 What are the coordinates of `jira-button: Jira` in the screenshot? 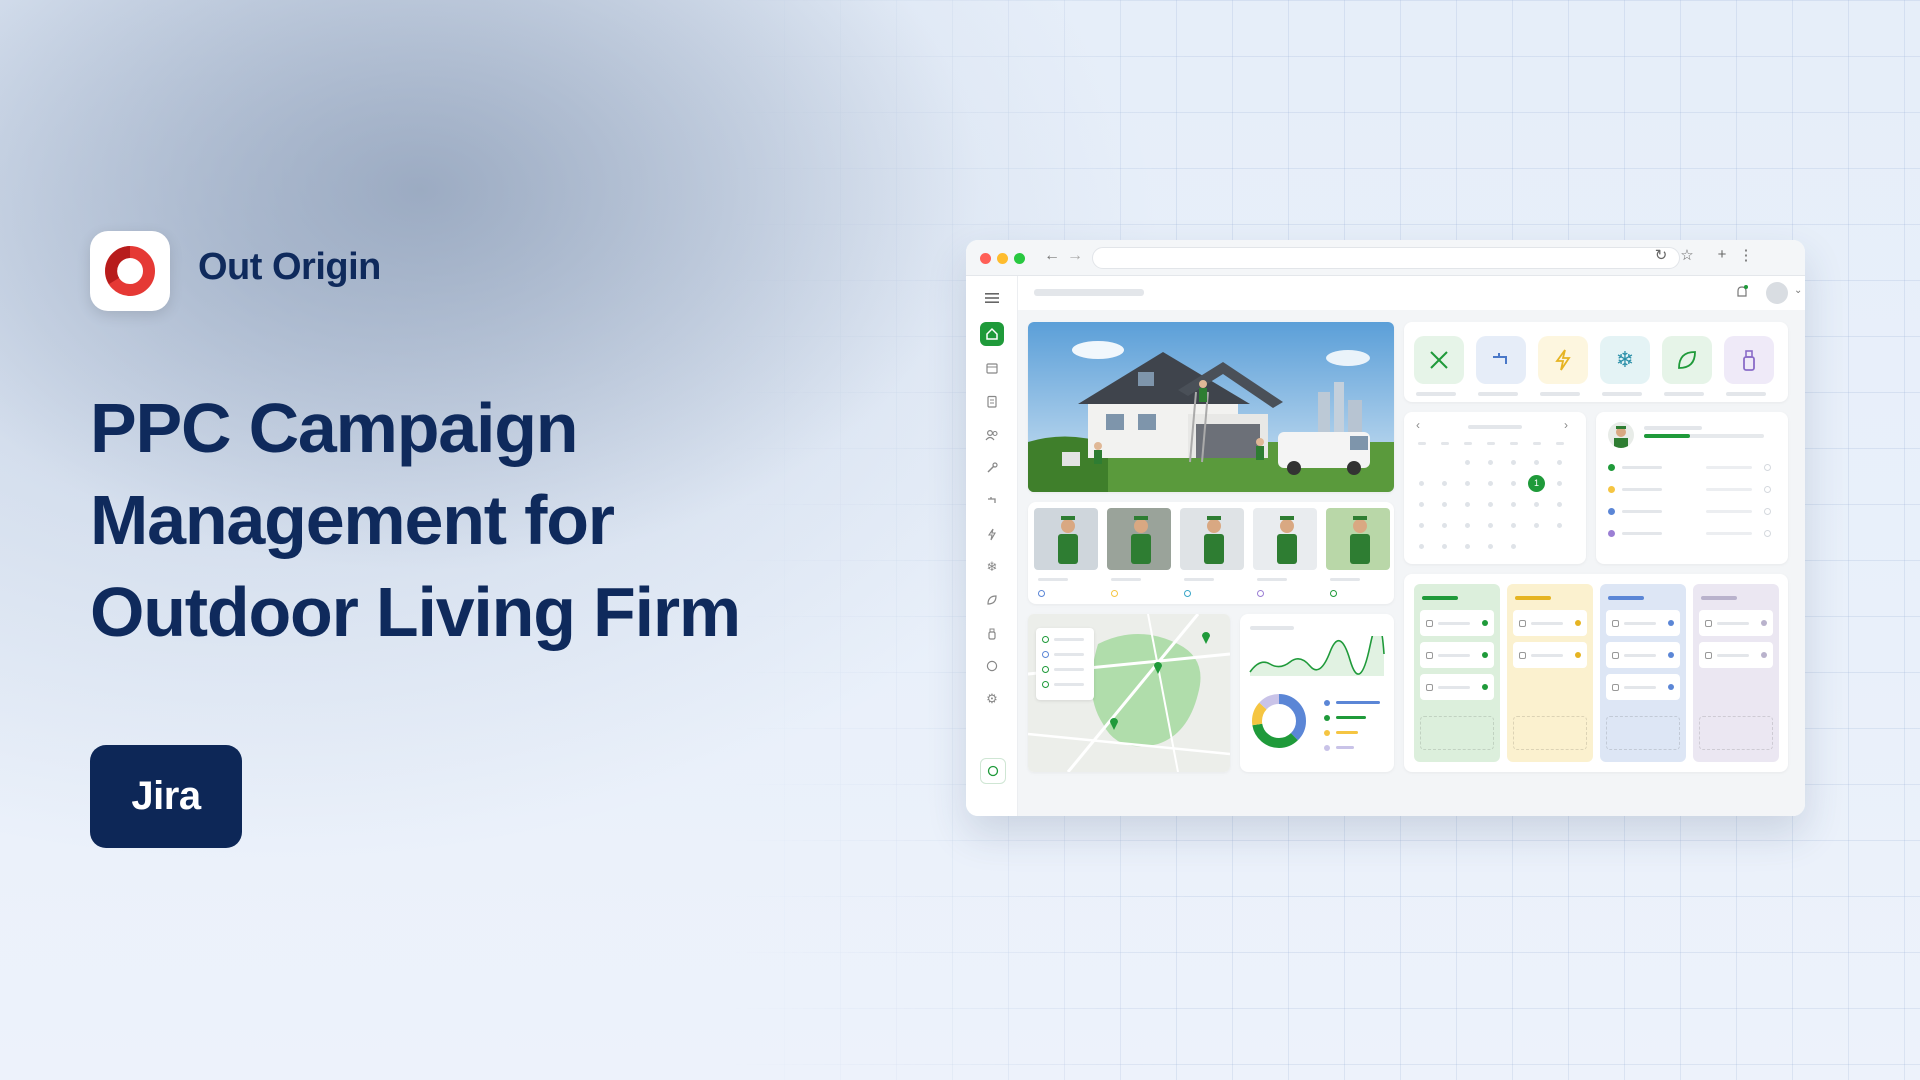 It's located at (166, 796).